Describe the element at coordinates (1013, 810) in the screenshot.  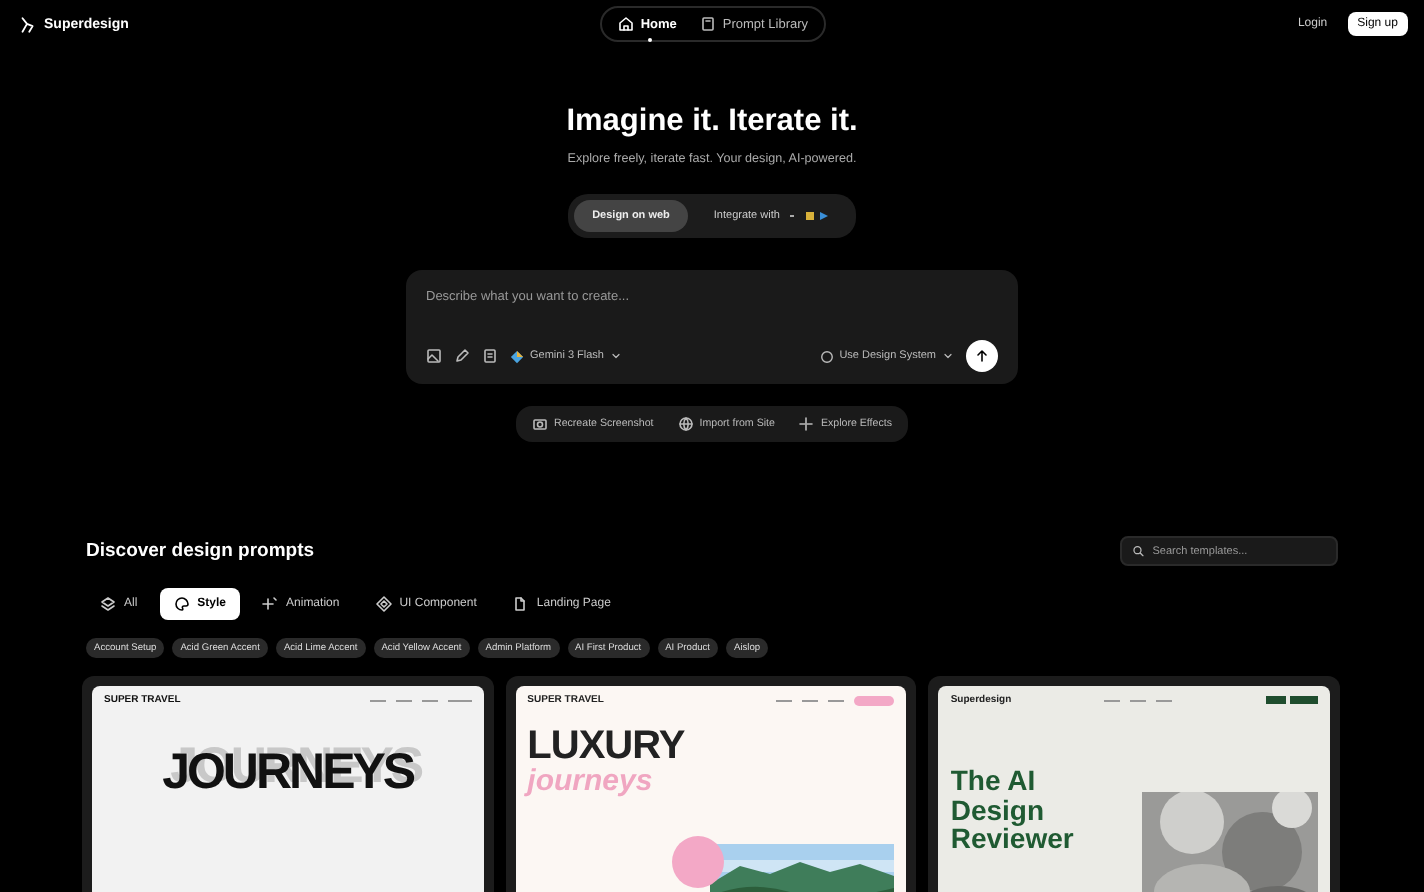
I see `site-headline: The AI Design Reviewer` at that location.